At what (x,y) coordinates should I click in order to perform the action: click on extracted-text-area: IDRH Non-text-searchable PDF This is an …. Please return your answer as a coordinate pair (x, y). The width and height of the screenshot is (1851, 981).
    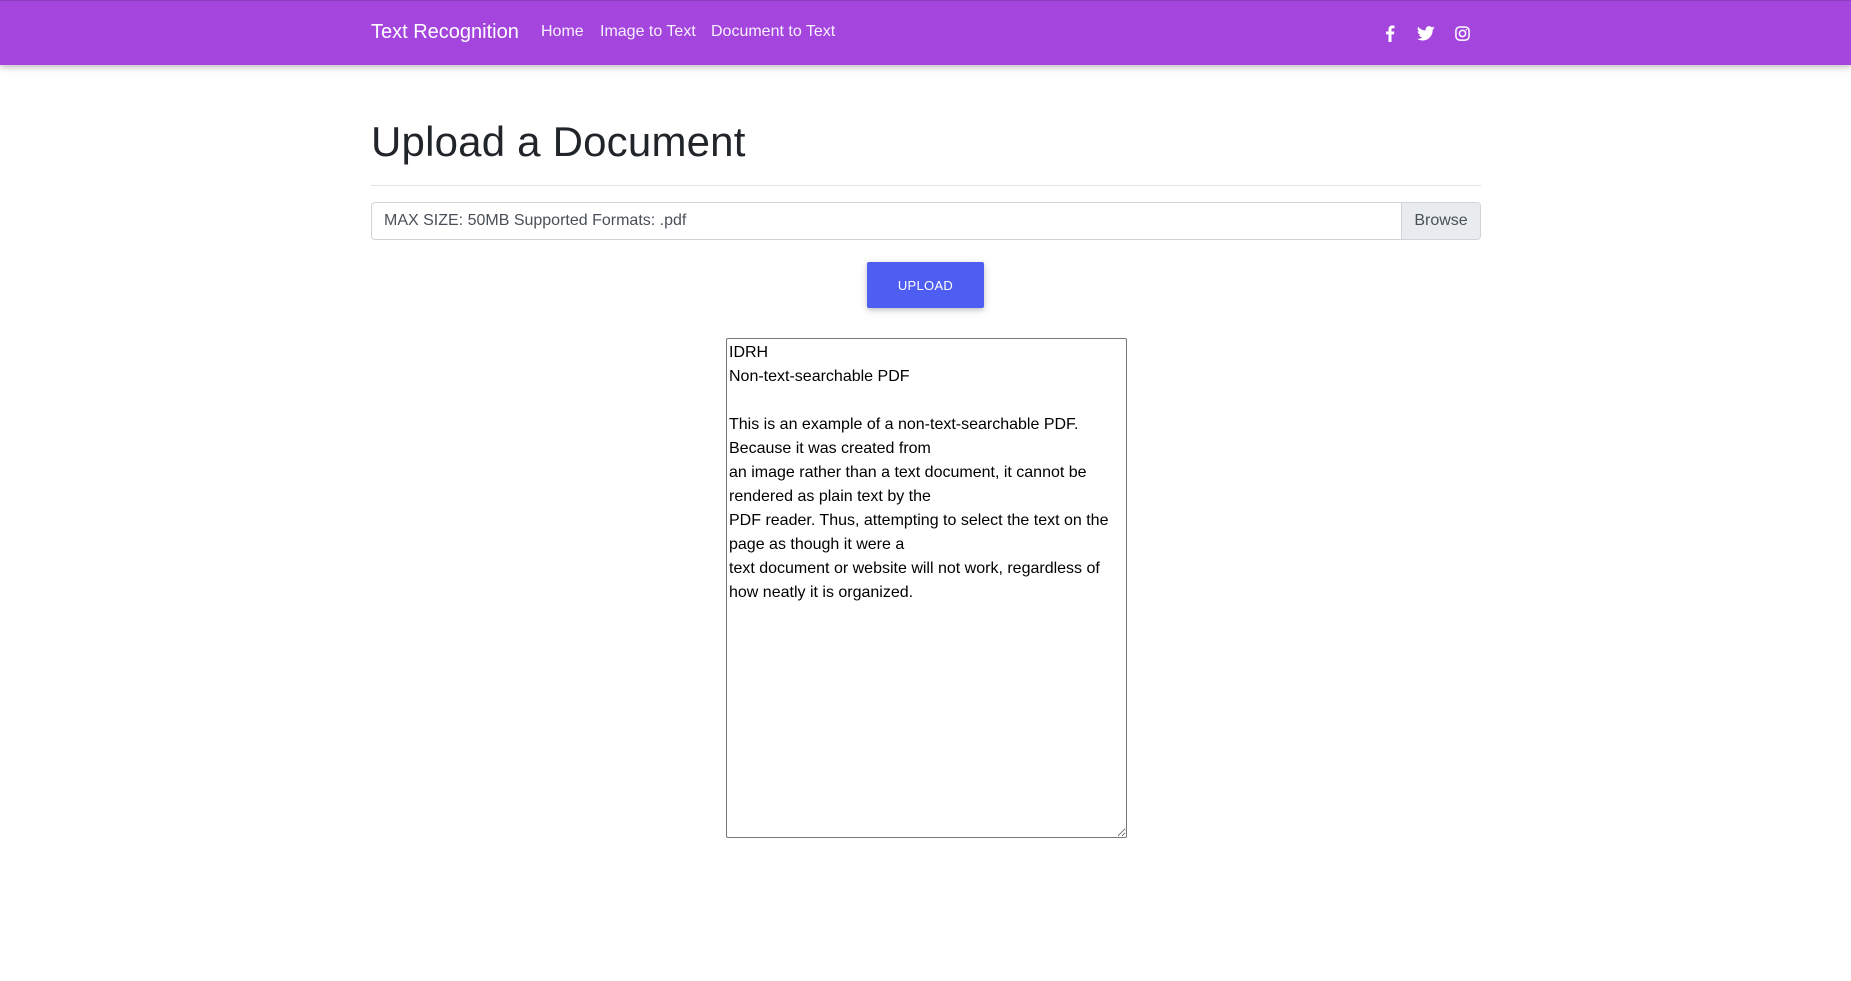
    Looking at the image, I should click on (926, 588).